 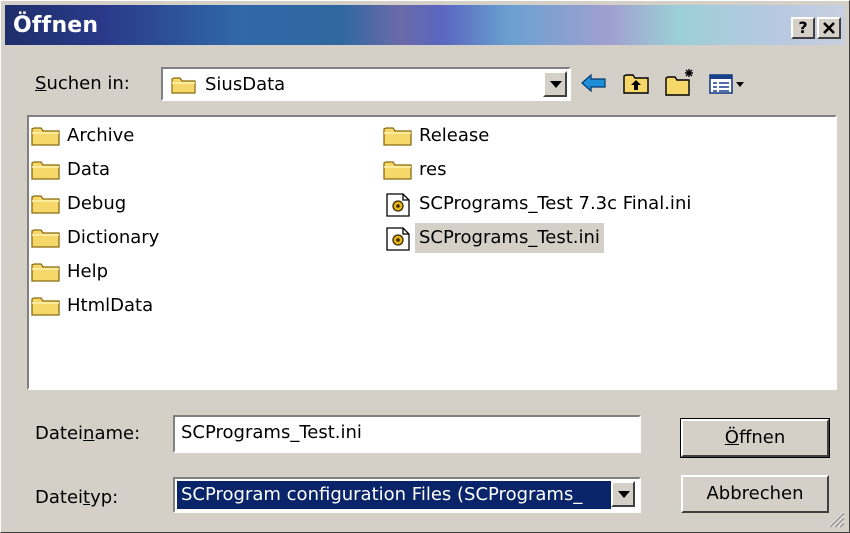 I want to click on filename-label: Dateiname:, so click(x=88, y=433).